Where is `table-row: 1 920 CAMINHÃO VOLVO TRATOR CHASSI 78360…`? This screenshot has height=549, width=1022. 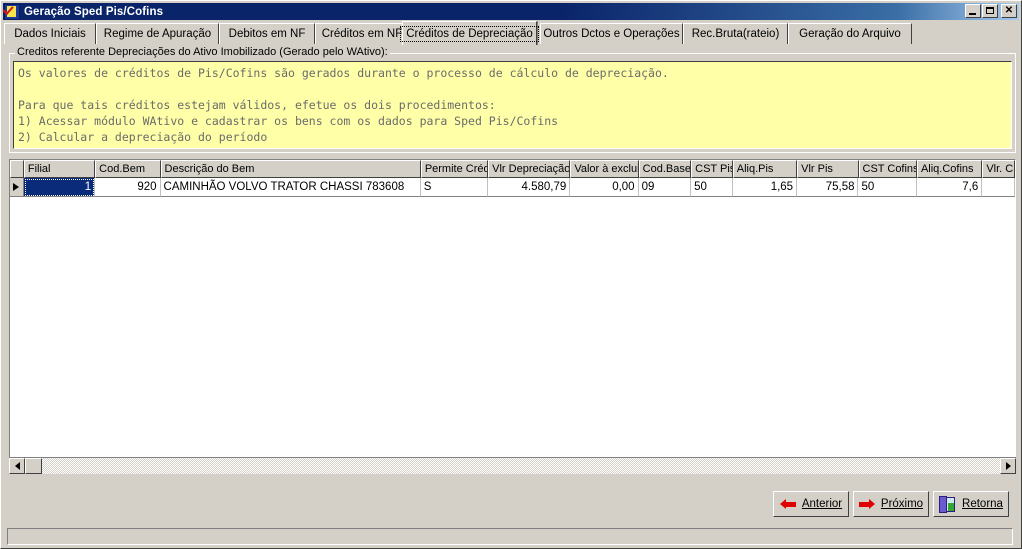 table-row: 1 920 CAMINHÃO VOLVO TRATOR CHASSI 78360… is located at coordinates (512, 187).